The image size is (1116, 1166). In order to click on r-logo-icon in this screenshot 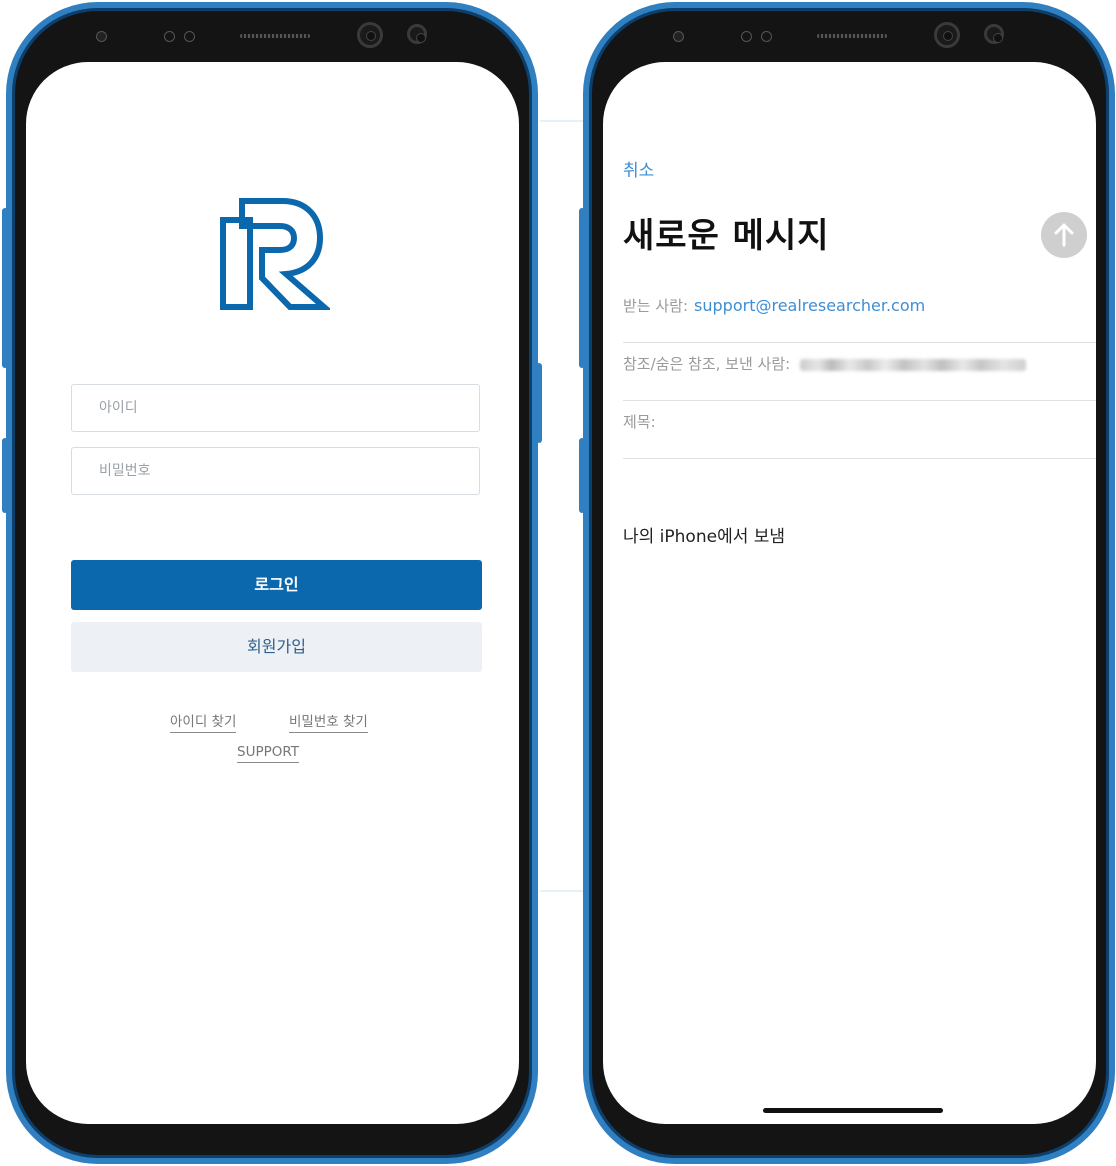, I will do `click(275, 254)`.